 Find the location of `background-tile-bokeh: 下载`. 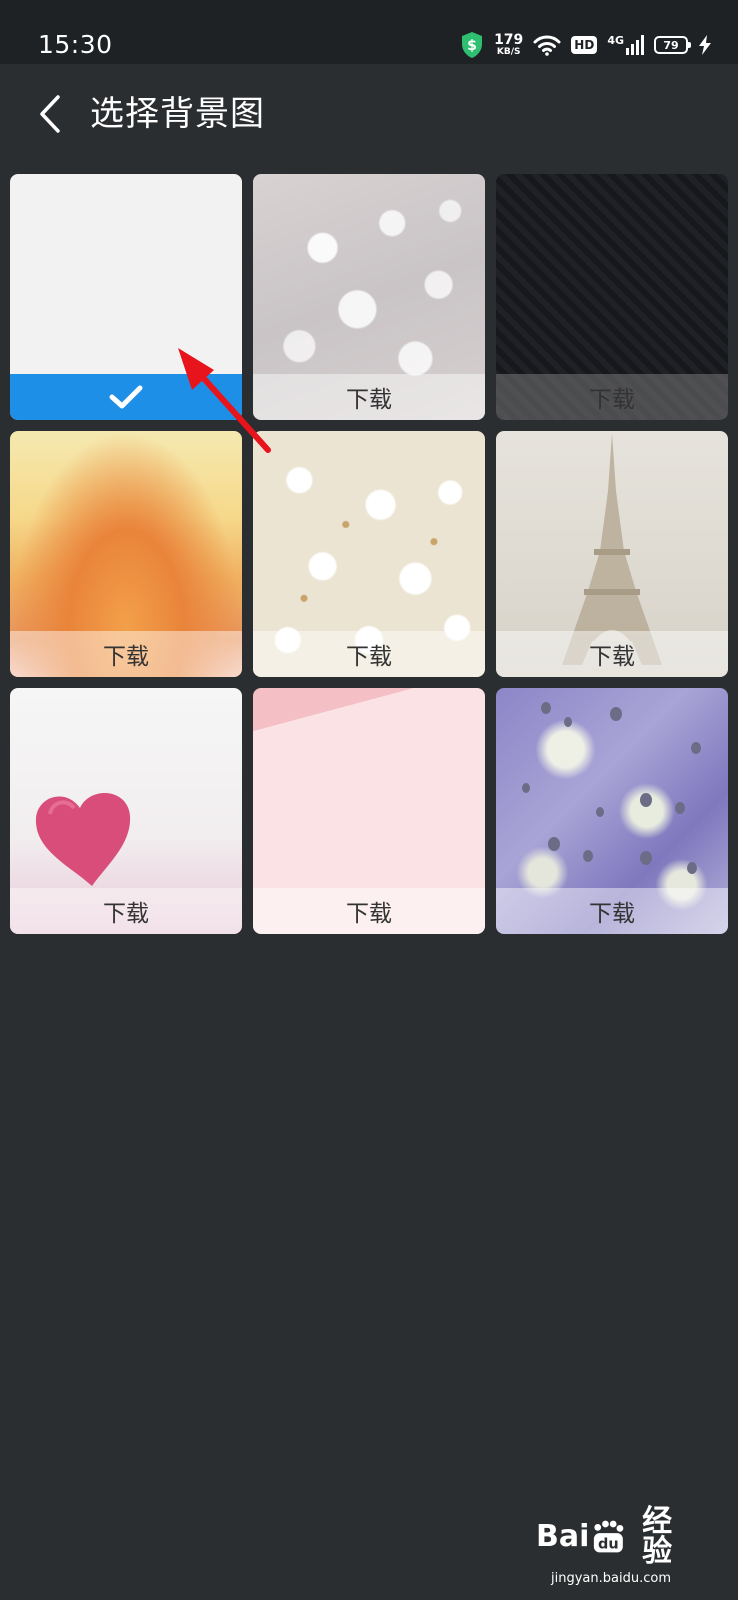

background-tile-bokeh: 下载 is located at coordinates (369, 297).